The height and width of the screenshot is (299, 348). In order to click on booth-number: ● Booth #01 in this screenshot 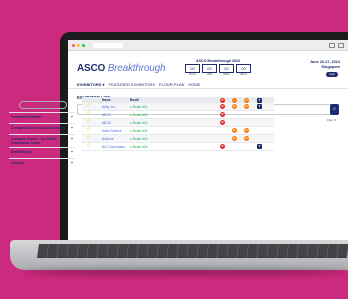, I will do `click(138, 107)`.